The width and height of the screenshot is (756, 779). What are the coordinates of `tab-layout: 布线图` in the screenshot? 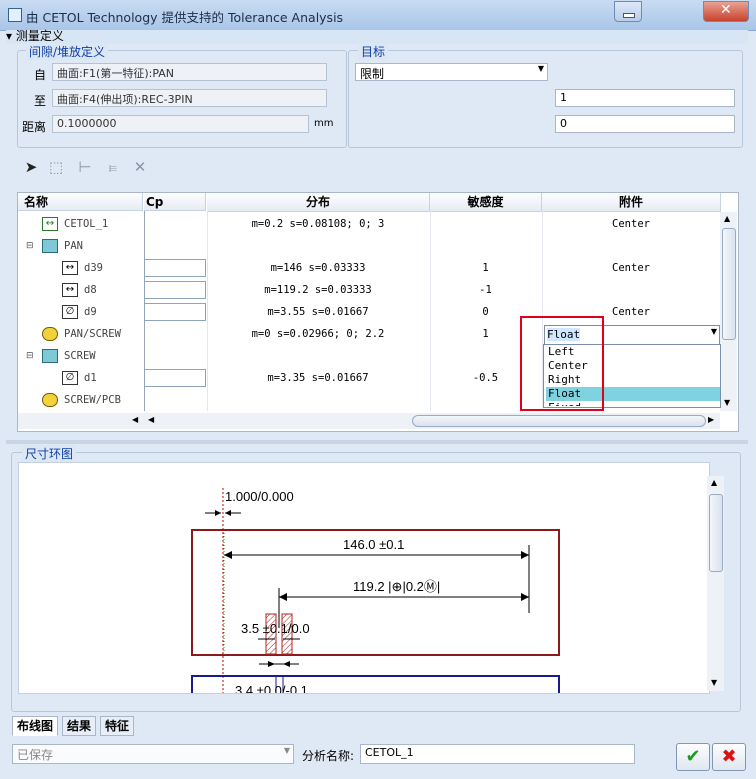 It's located at (35, 726).